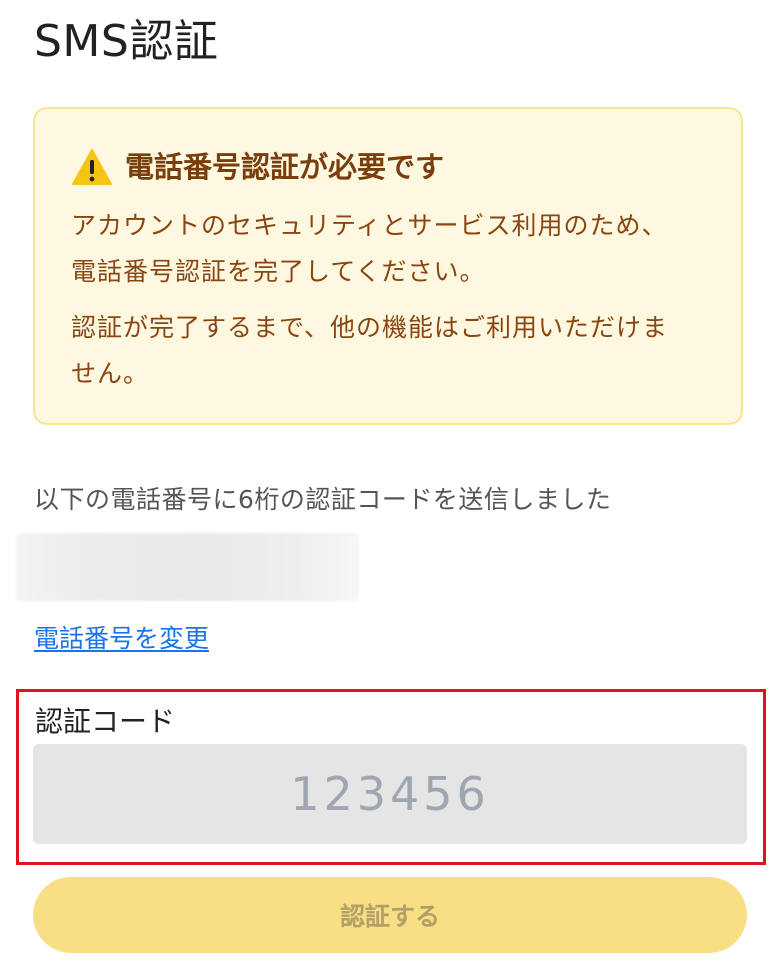  Describe the element at coordinates (110, 373) in the screenshot. I see `notice-line: せん。` at that location.